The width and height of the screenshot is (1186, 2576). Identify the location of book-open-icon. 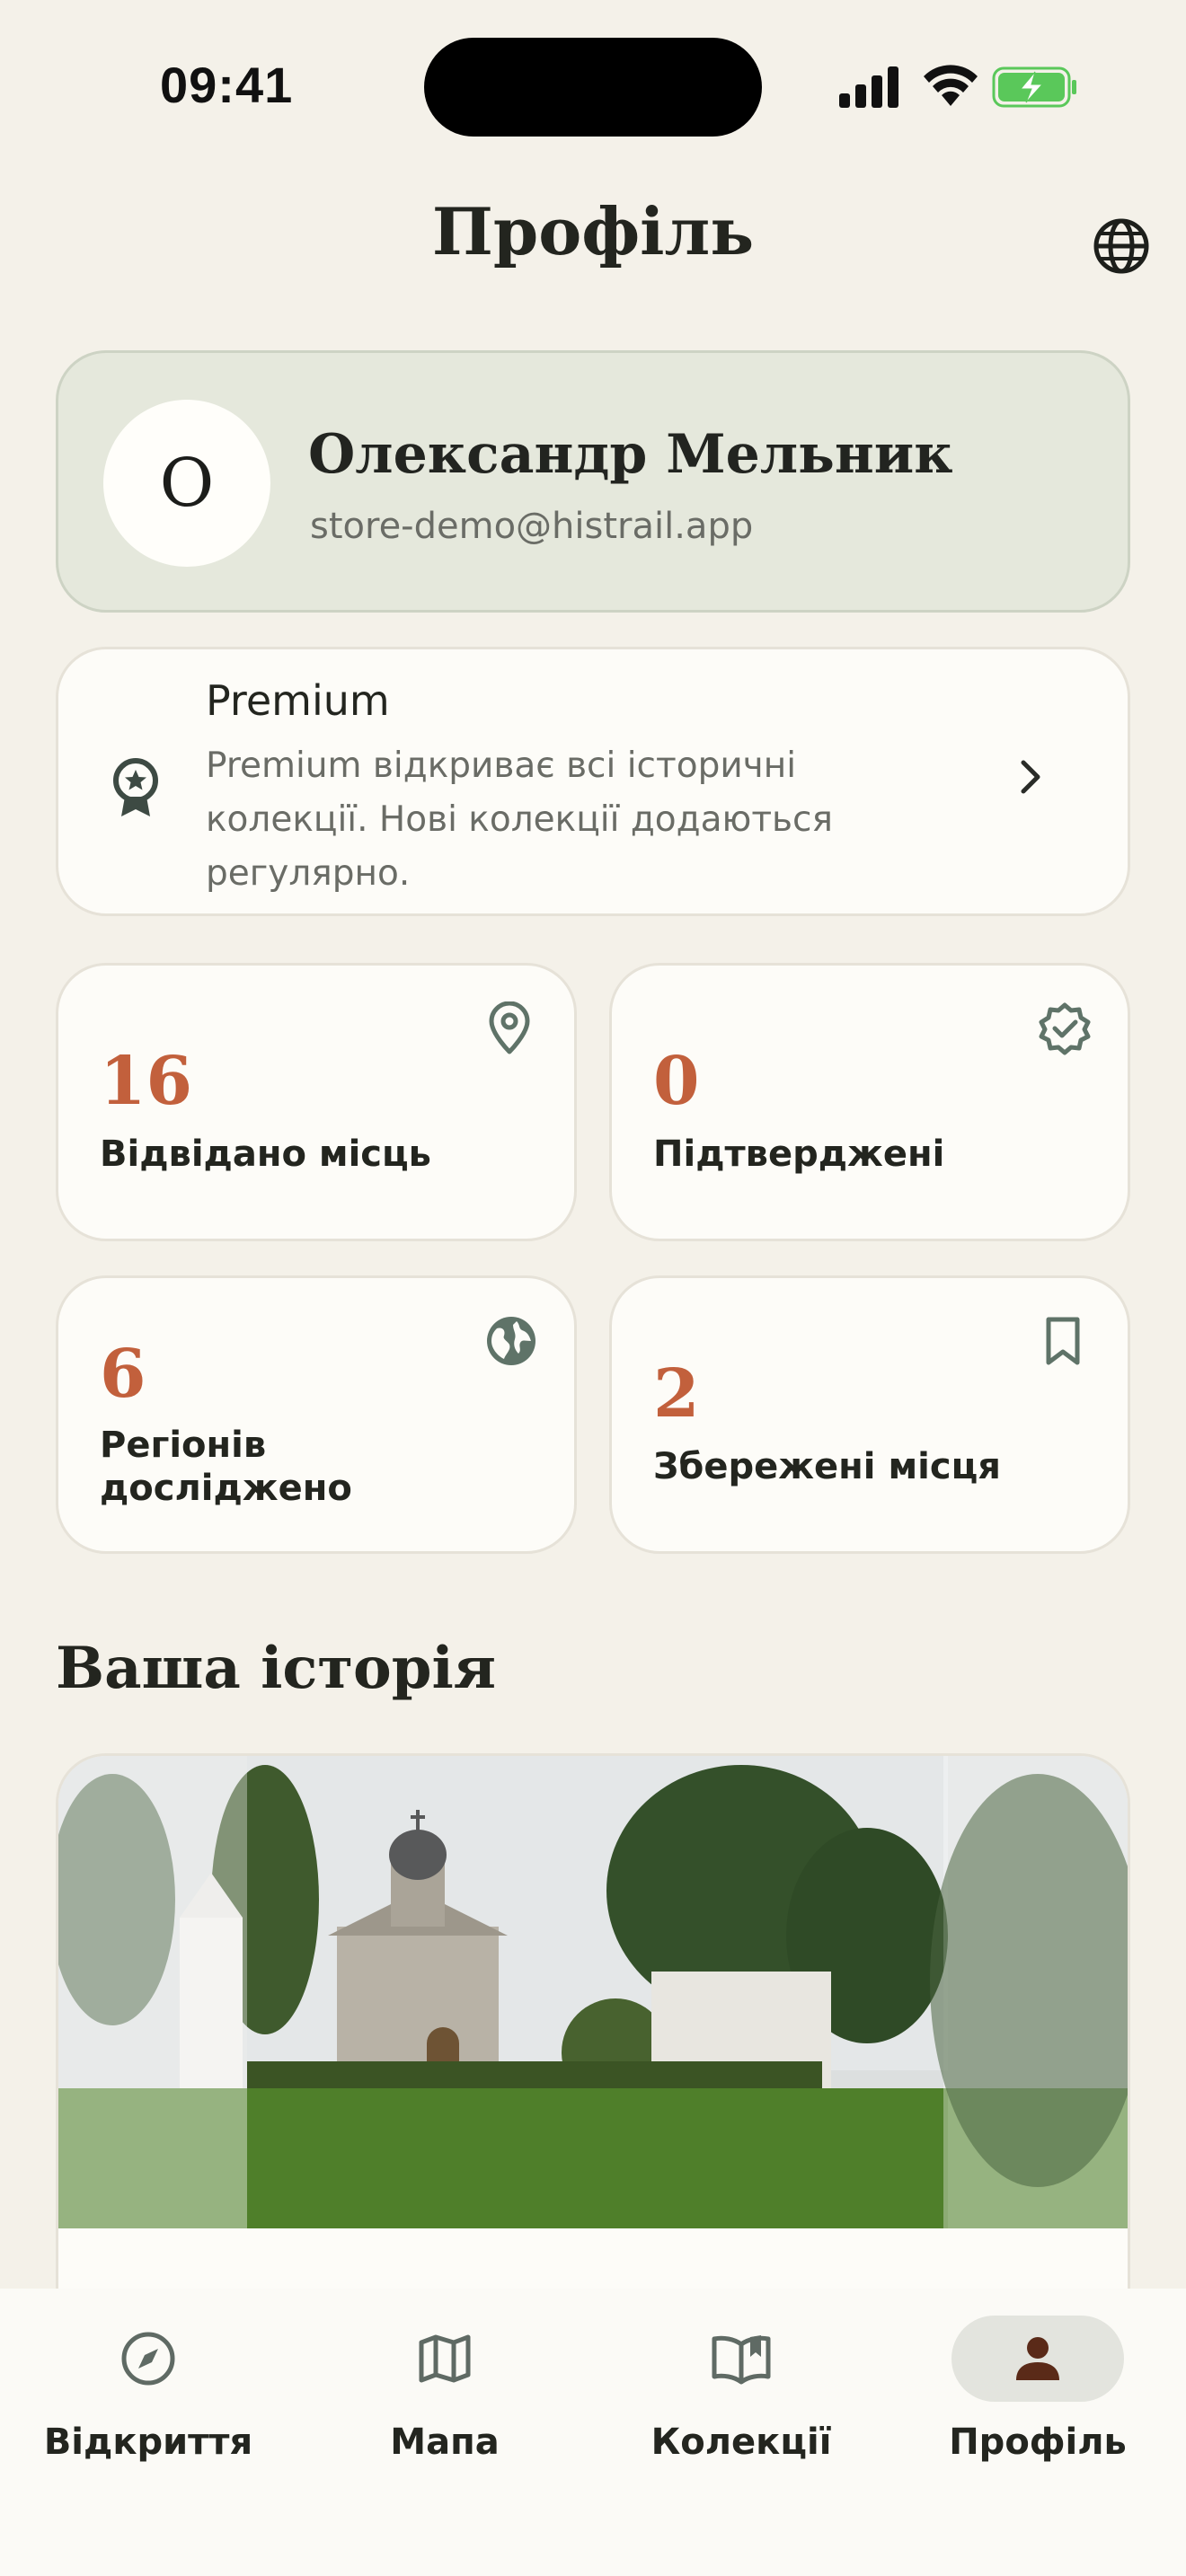
(741, 2360).